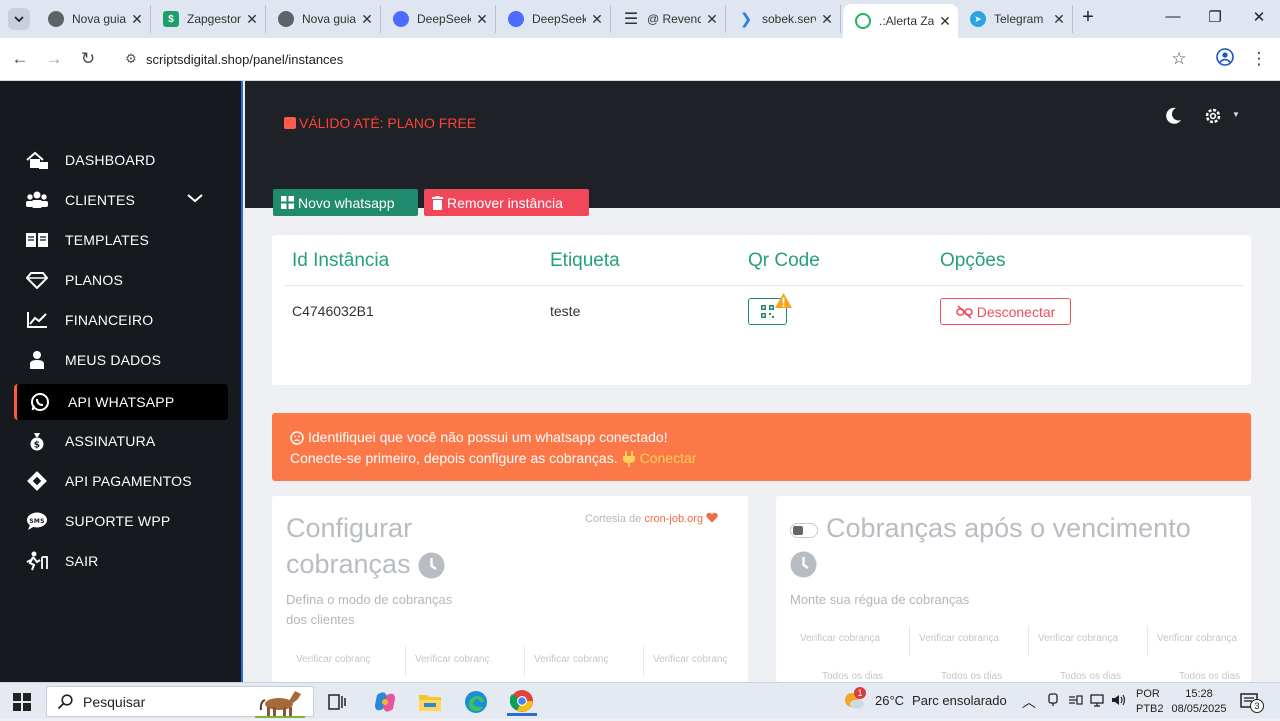  I want to click on reload-button: ↻, so click(88, 59).